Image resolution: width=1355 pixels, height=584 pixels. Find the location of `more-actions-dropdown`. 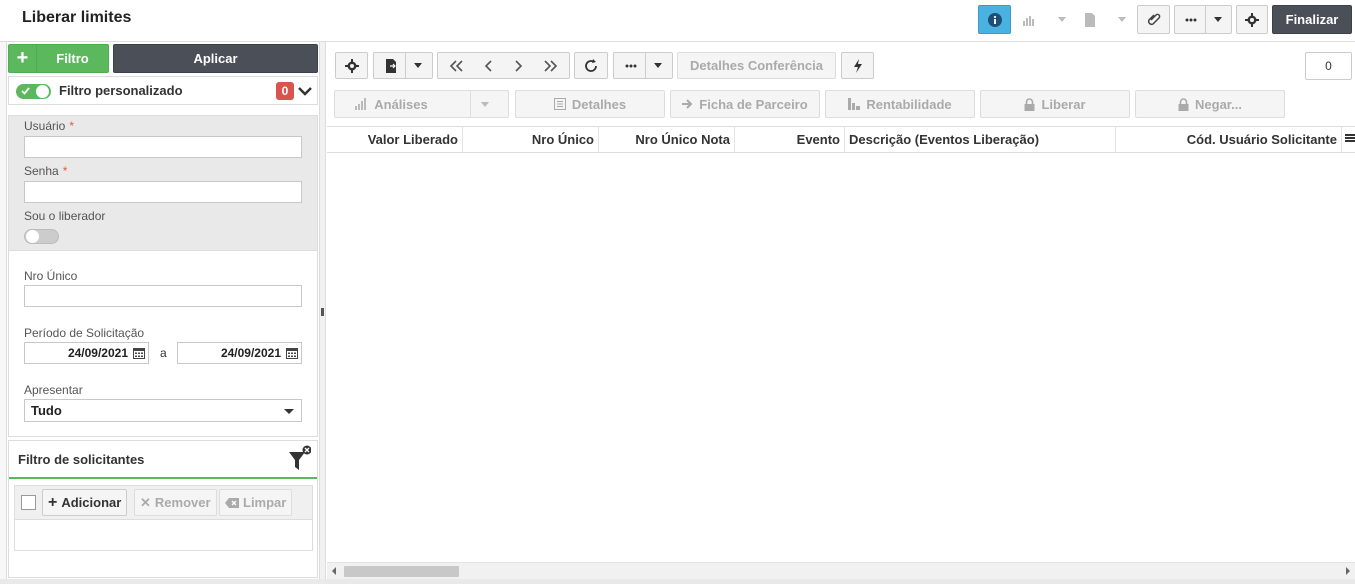

more-actions-dropdown is located at coordinates (643, 65).